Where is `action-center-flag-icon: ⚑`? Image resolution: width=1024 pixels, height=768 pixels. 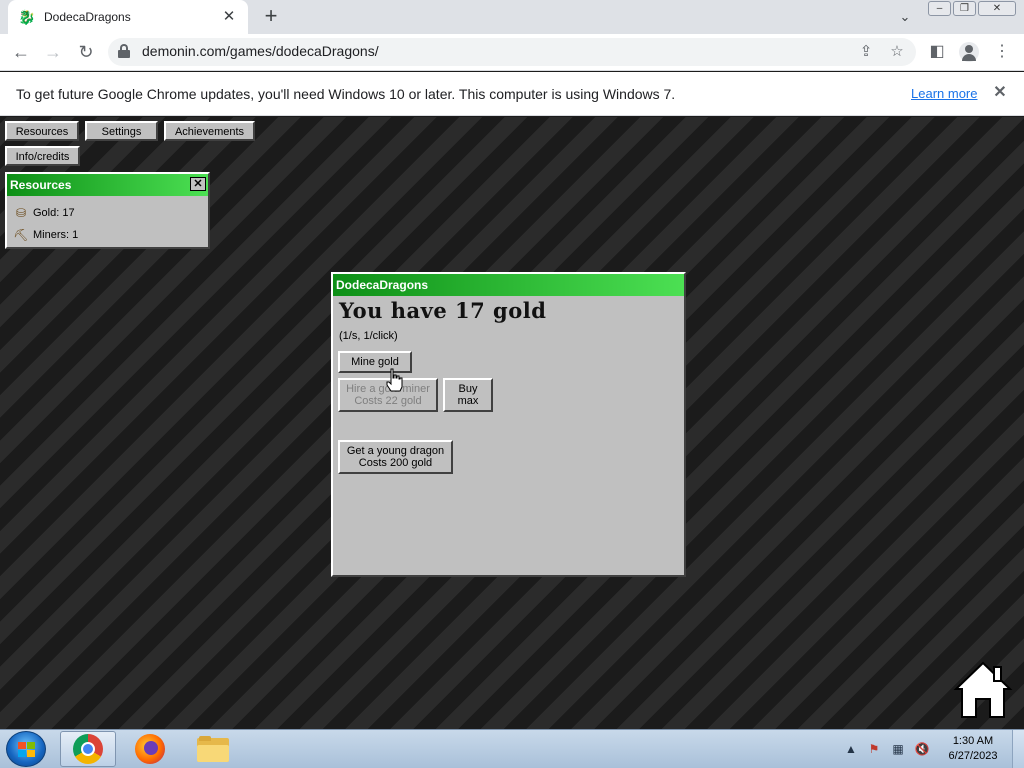
action-center-flag-icon: ⚑ is located at coordinates (874, 749).